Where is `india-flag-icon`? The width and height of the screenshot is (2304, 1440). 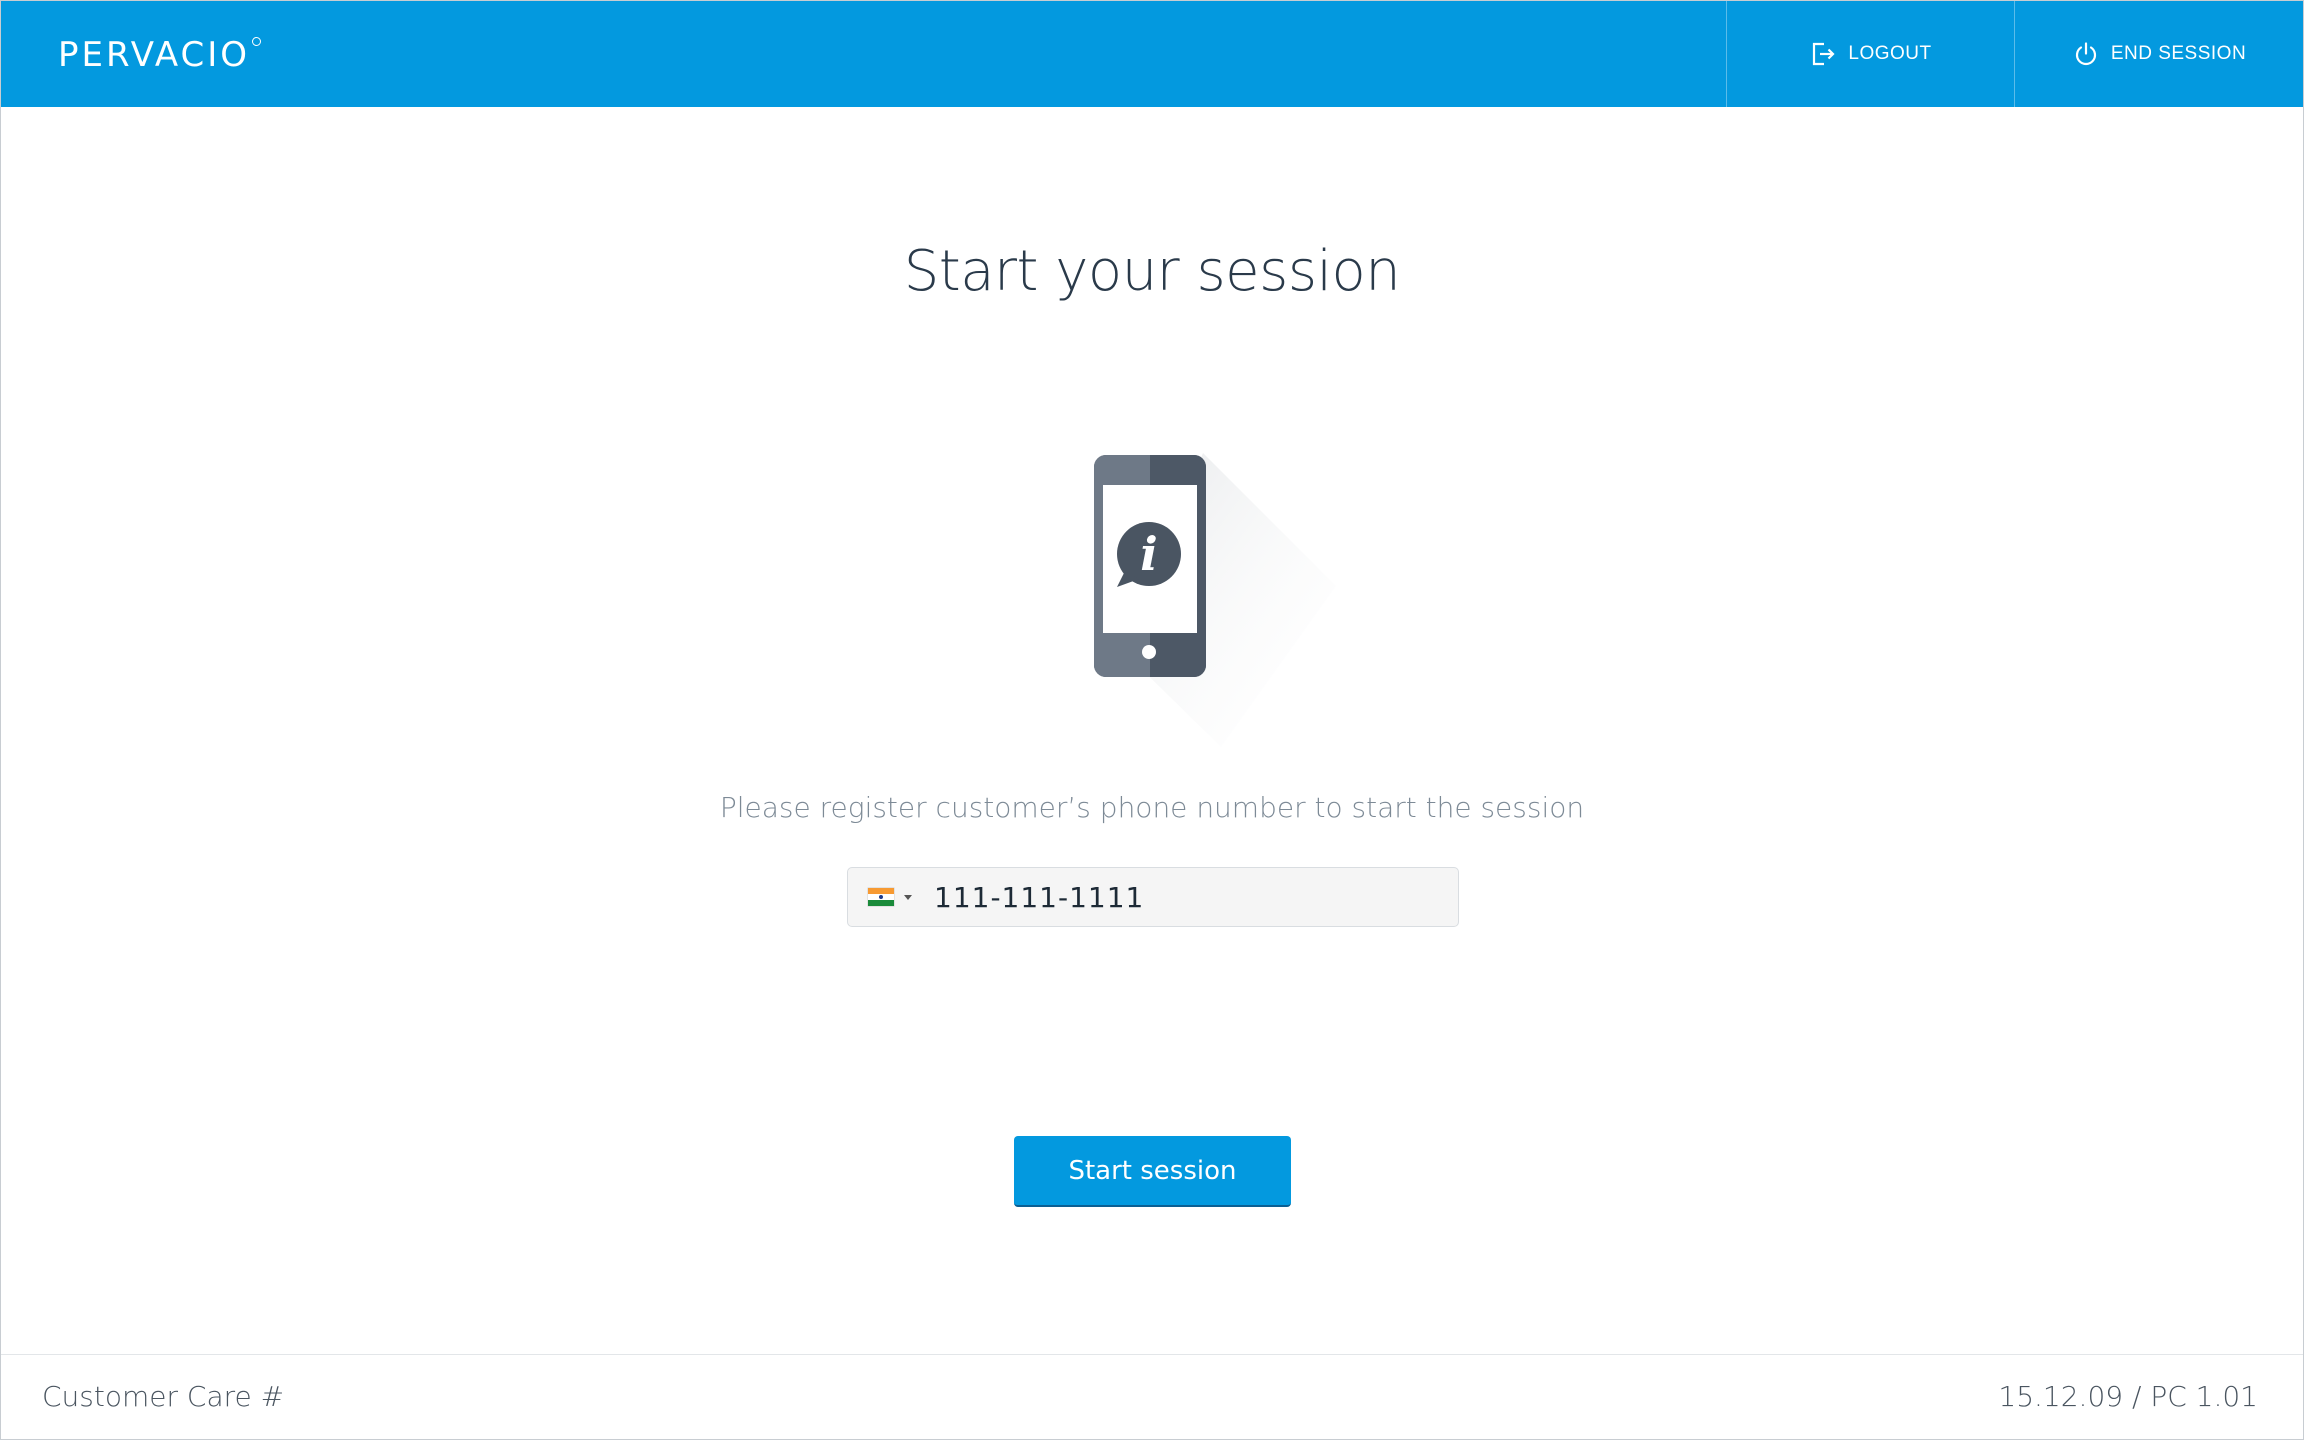 india-flag-icon is located at coordinates (881, 897).